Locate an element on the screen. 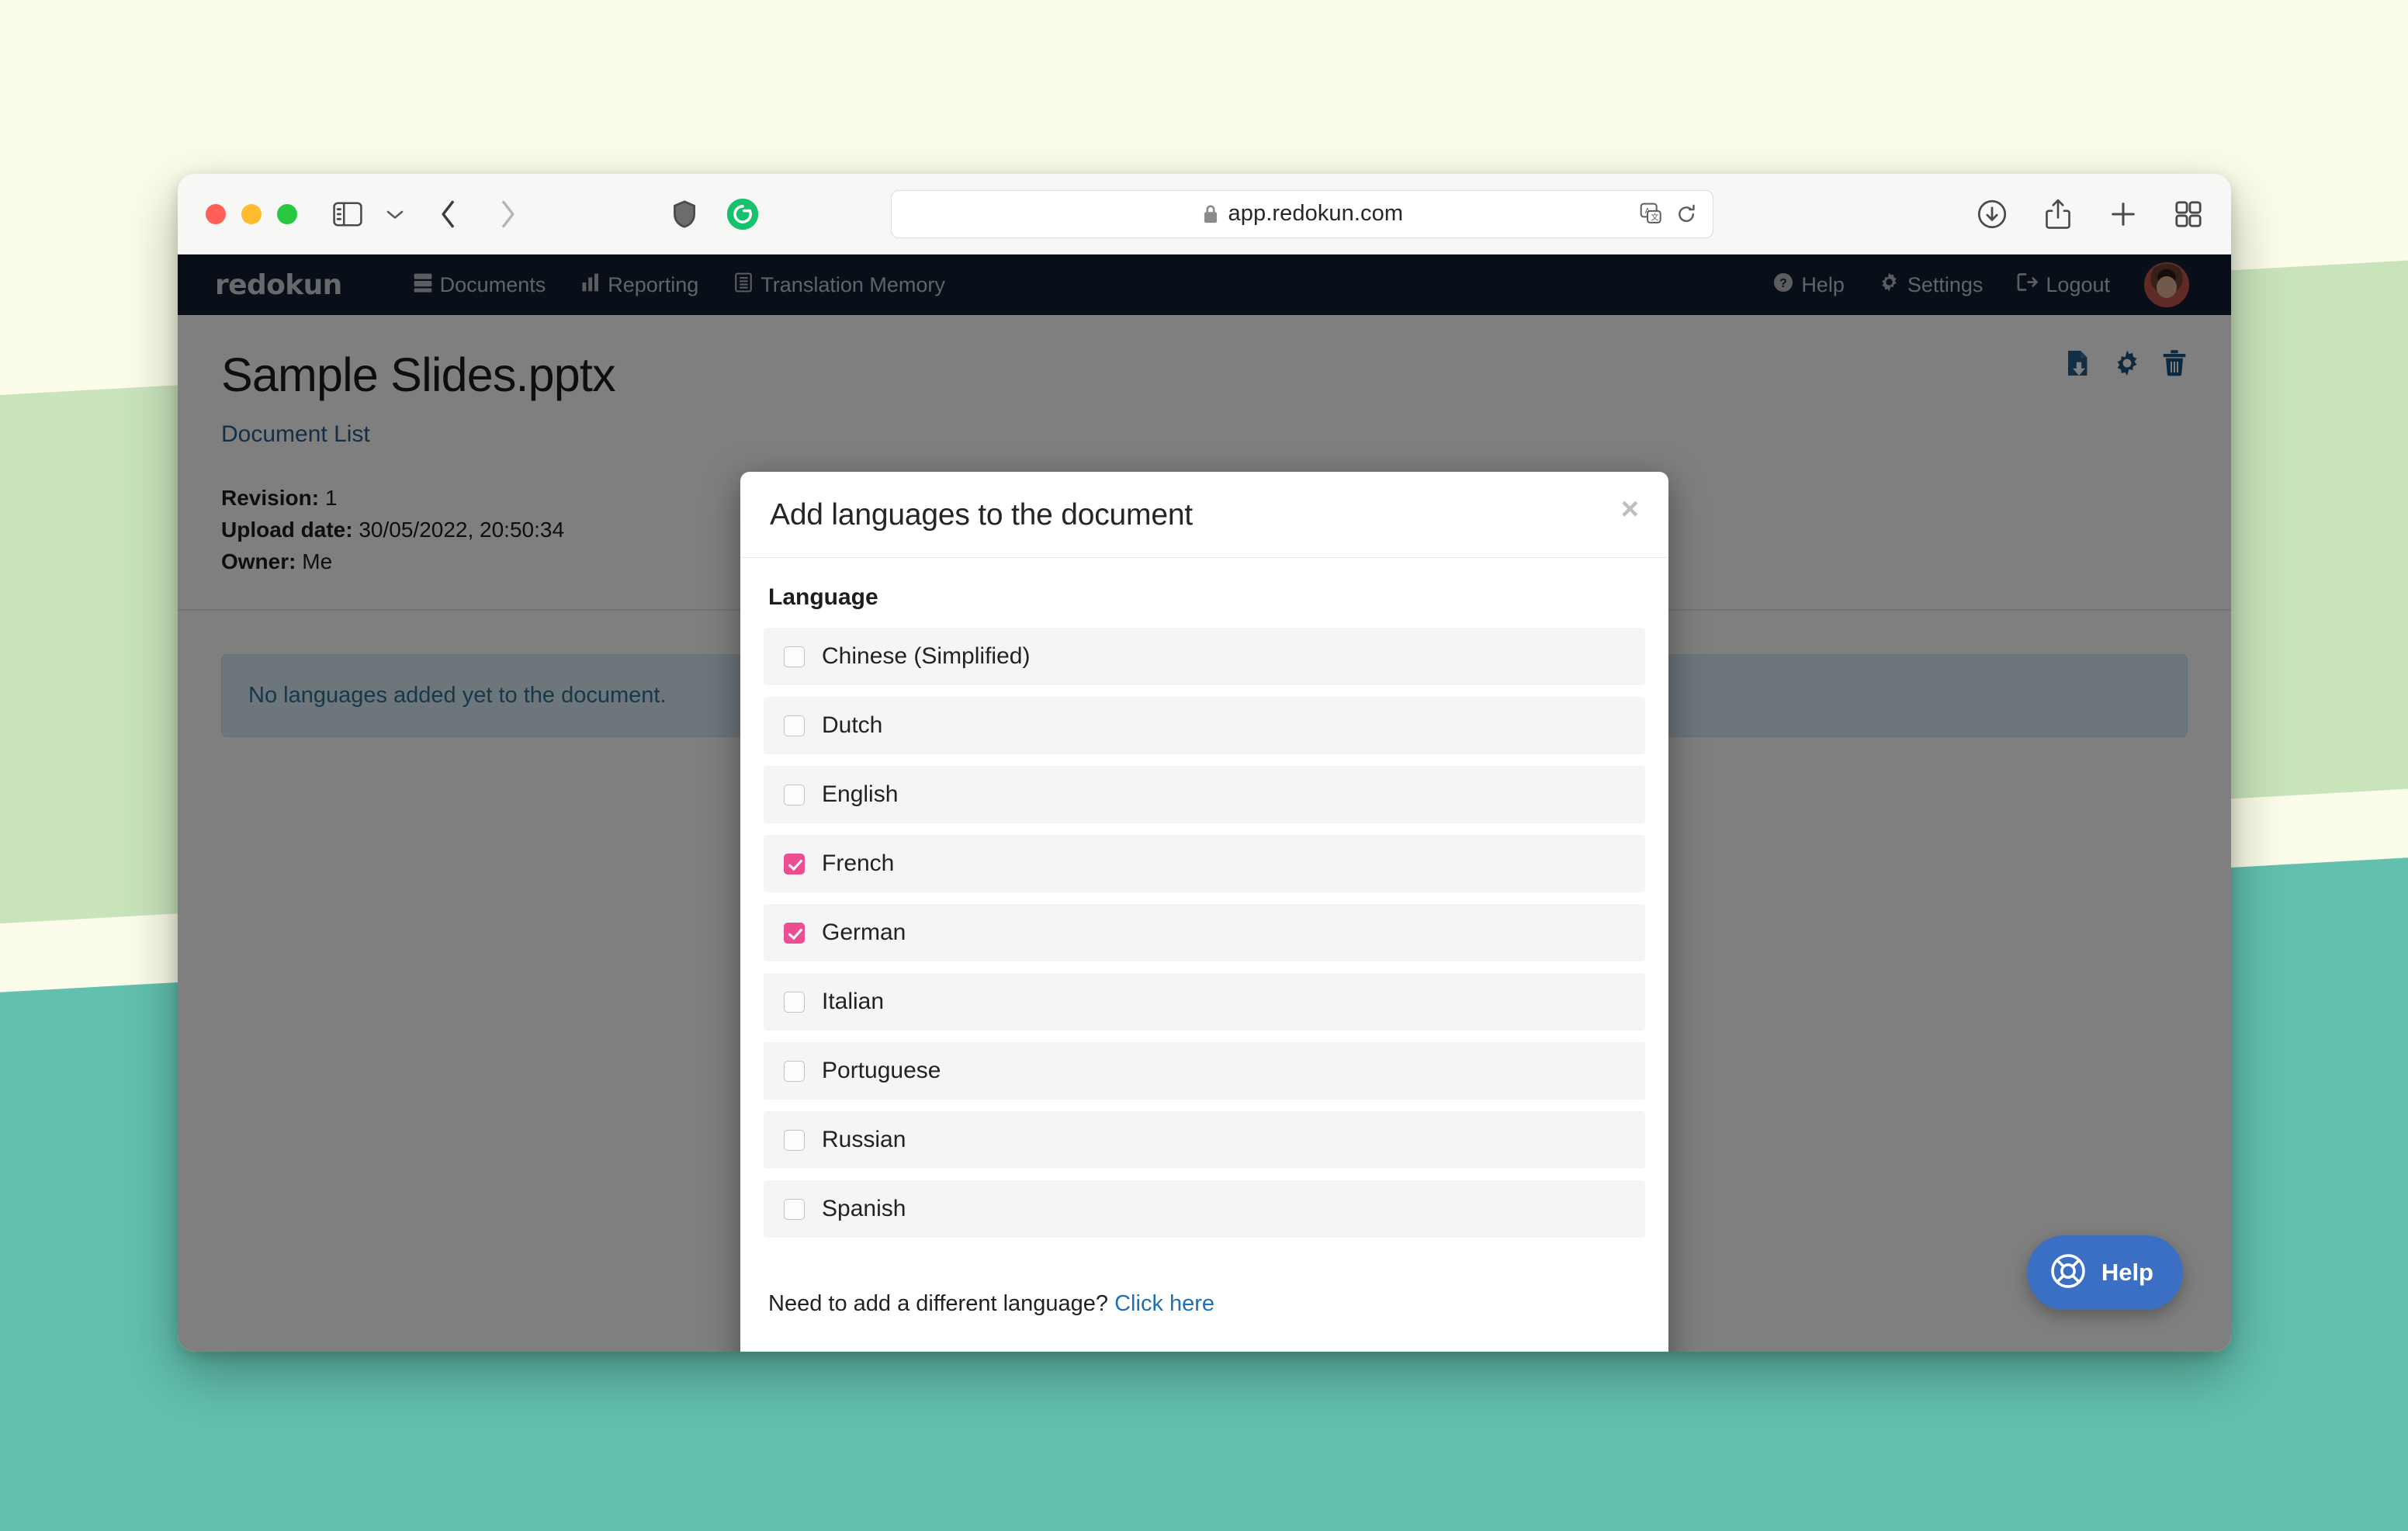  lock-icon is located at coordinates (1211, 214).